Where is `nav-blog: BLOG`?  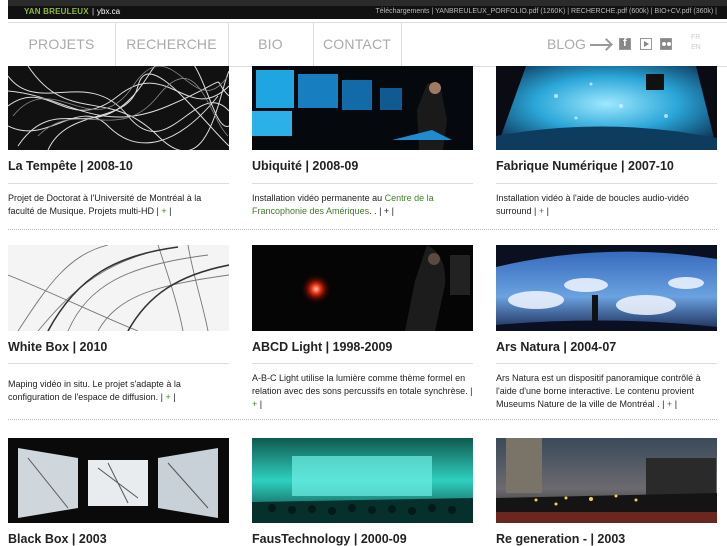
nav-blog: BLOG is located at coordinates (566, 44).